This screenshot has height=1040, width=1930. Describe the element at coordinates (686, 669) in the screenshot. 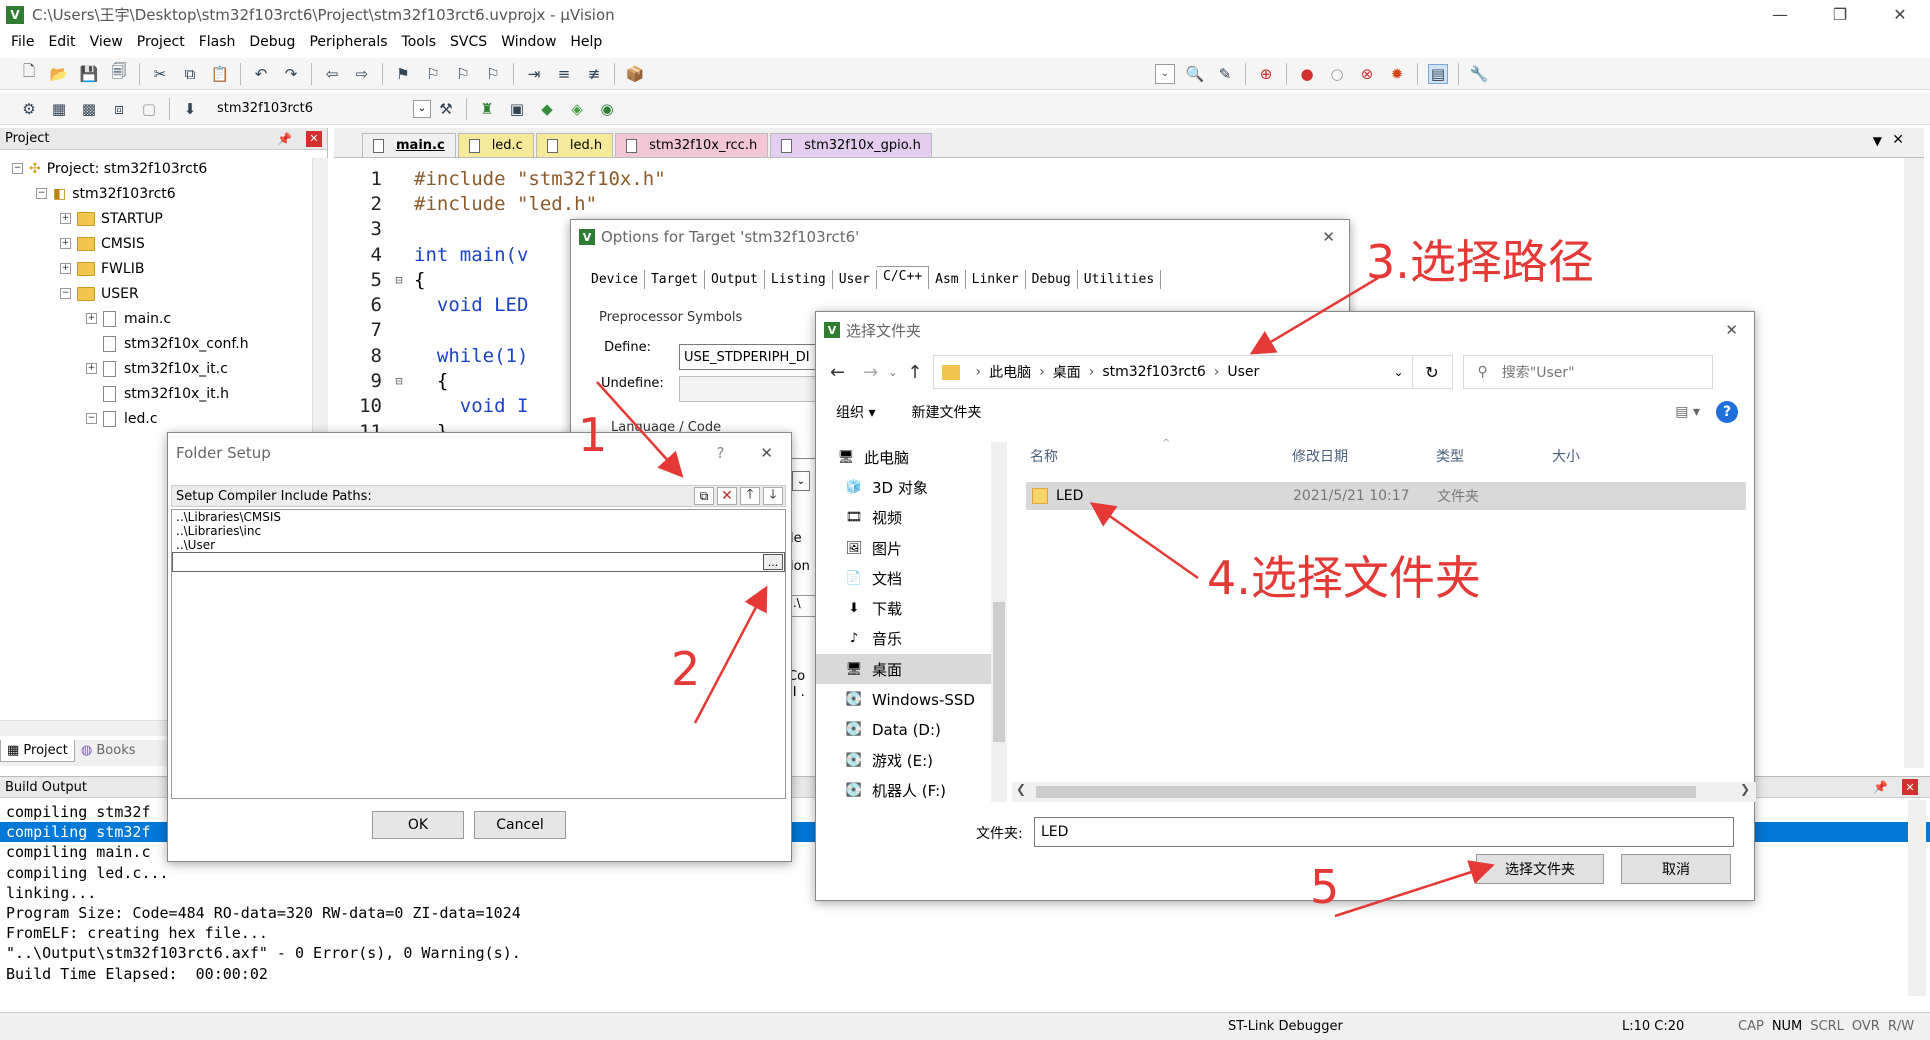

I see `annotation-step-2: 2` at that location.